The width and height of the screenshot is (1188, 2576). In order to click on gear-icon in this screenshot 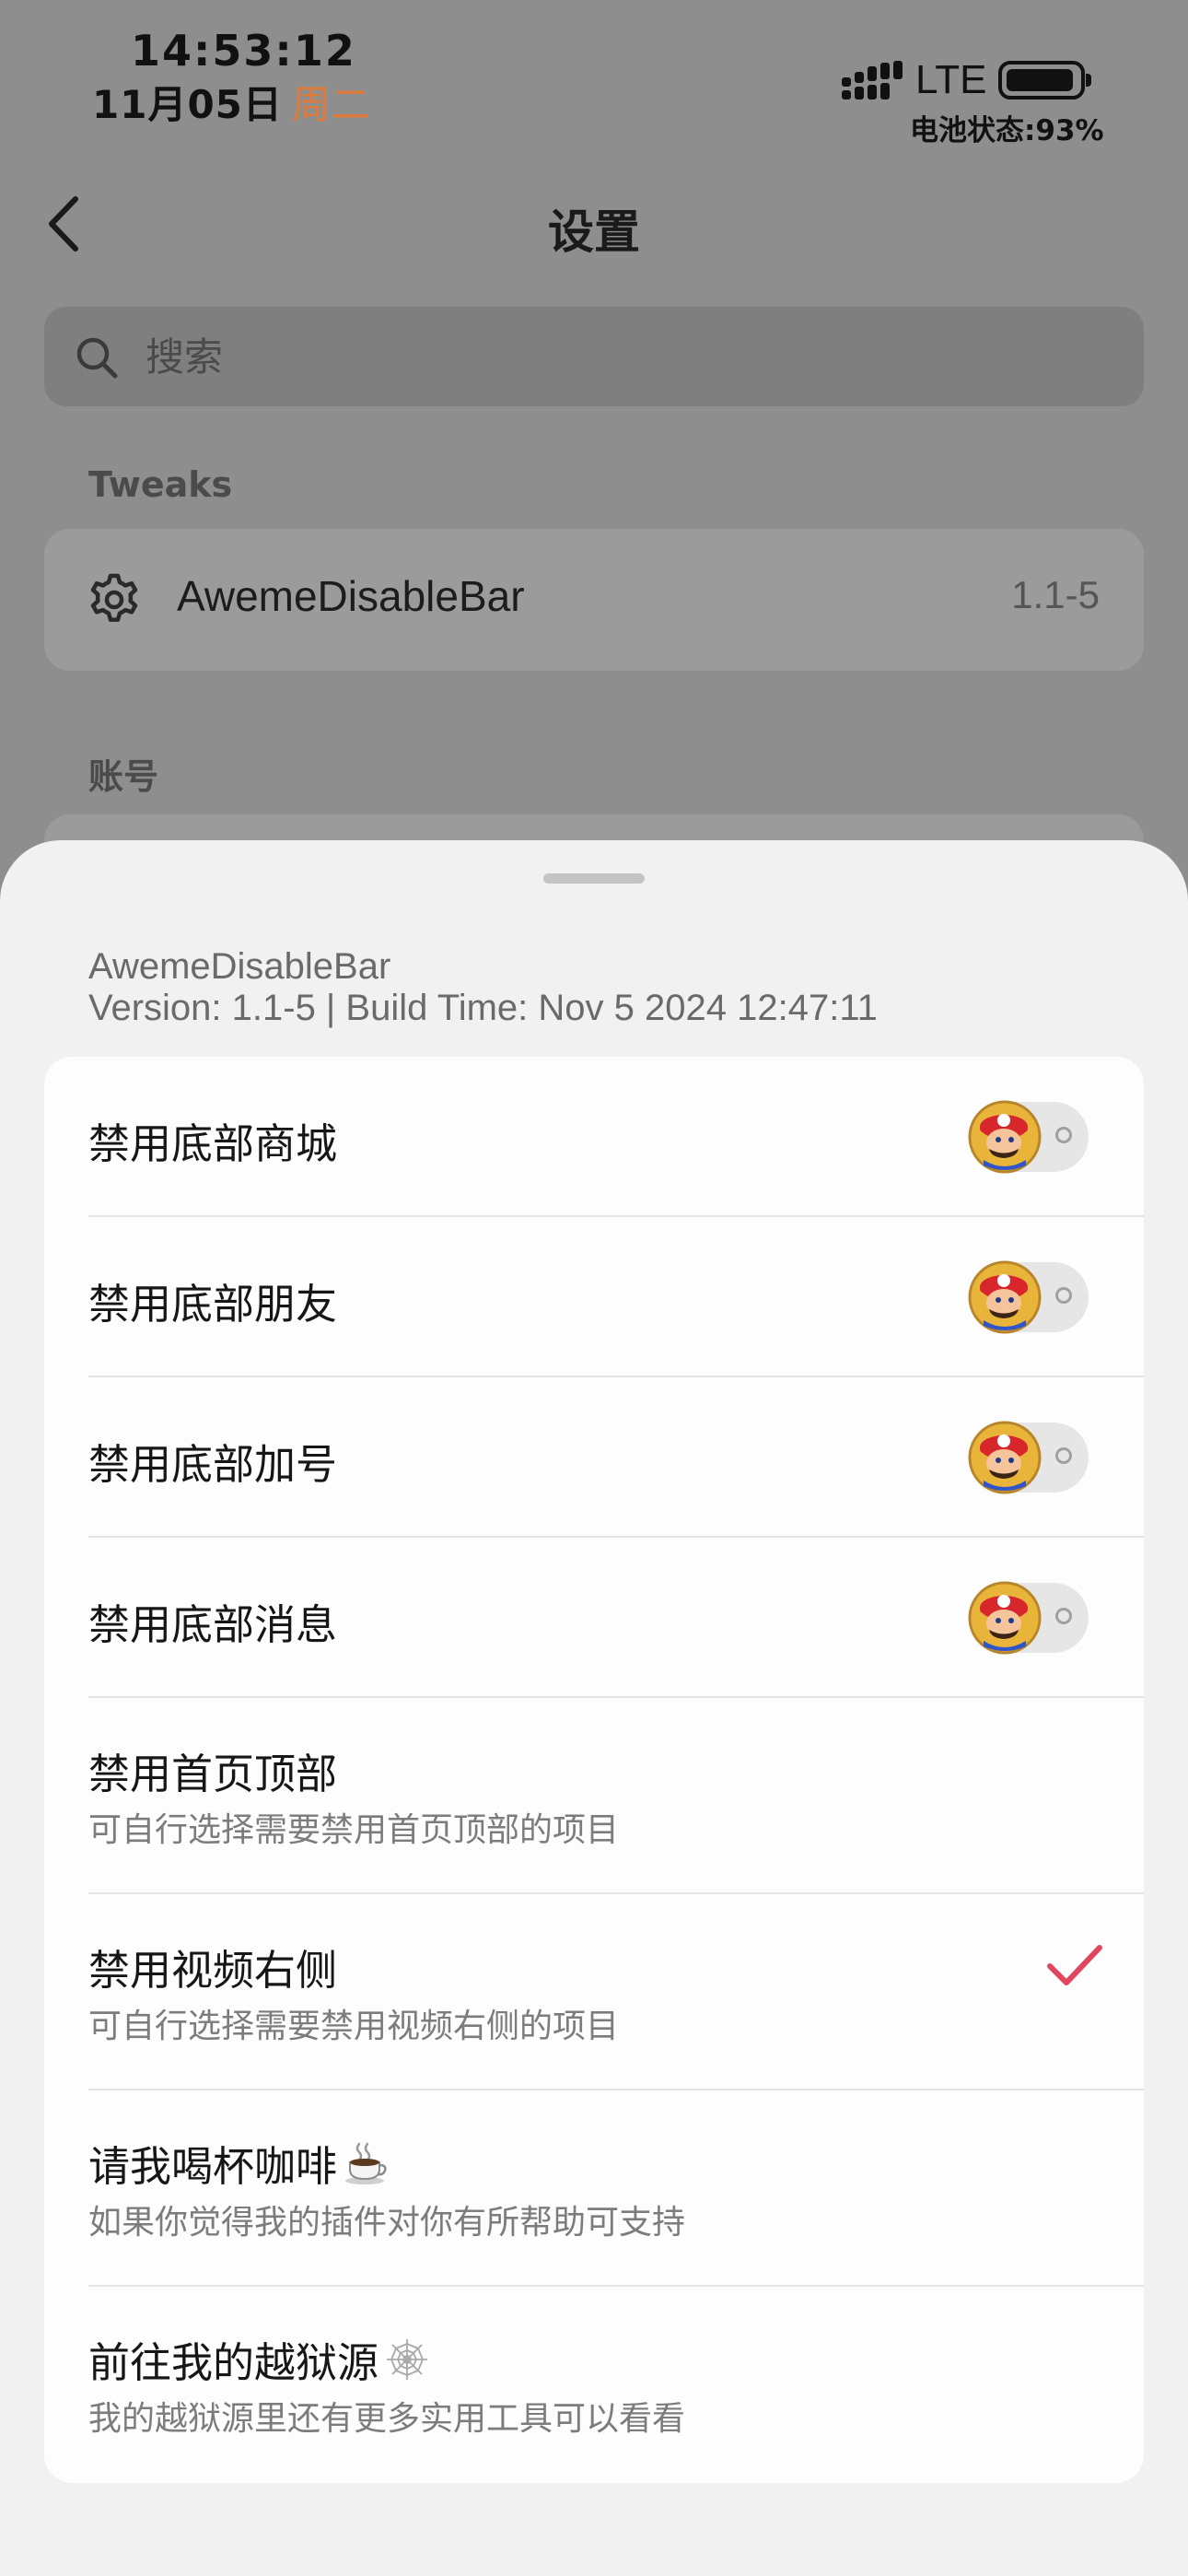, I will do `click(114, 597)`.